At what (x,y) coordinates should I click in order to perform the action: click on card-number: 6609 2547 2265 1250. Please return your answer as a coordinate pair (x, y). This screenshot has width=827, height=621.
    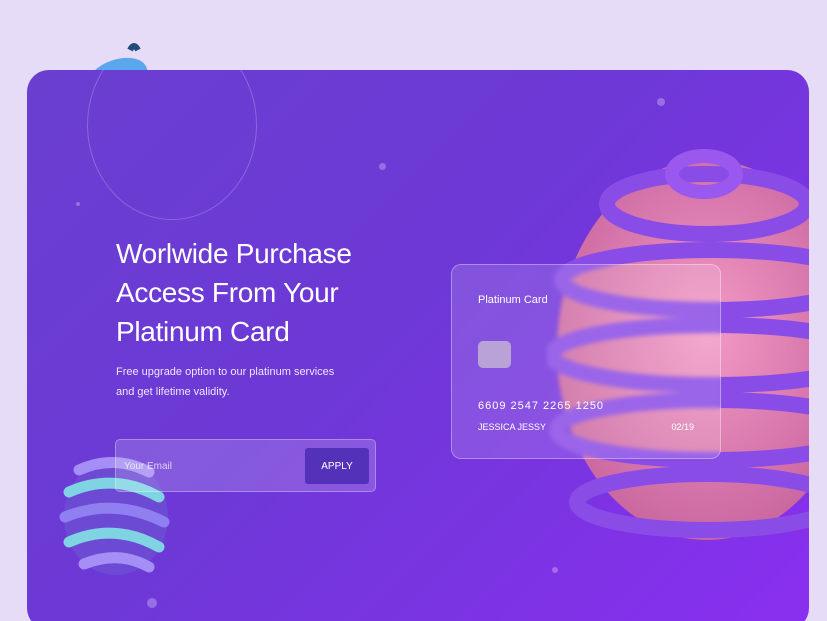
    Looking at the image, I should click on (541, 406).